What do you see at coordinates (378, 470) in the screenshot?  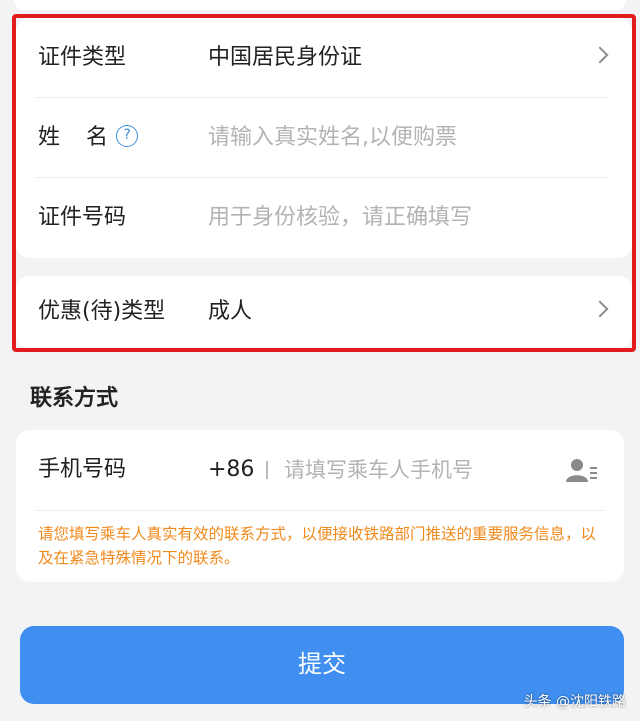 I see `phone-input: 请填写乘车人手机号` at bounding box center [378, 470].